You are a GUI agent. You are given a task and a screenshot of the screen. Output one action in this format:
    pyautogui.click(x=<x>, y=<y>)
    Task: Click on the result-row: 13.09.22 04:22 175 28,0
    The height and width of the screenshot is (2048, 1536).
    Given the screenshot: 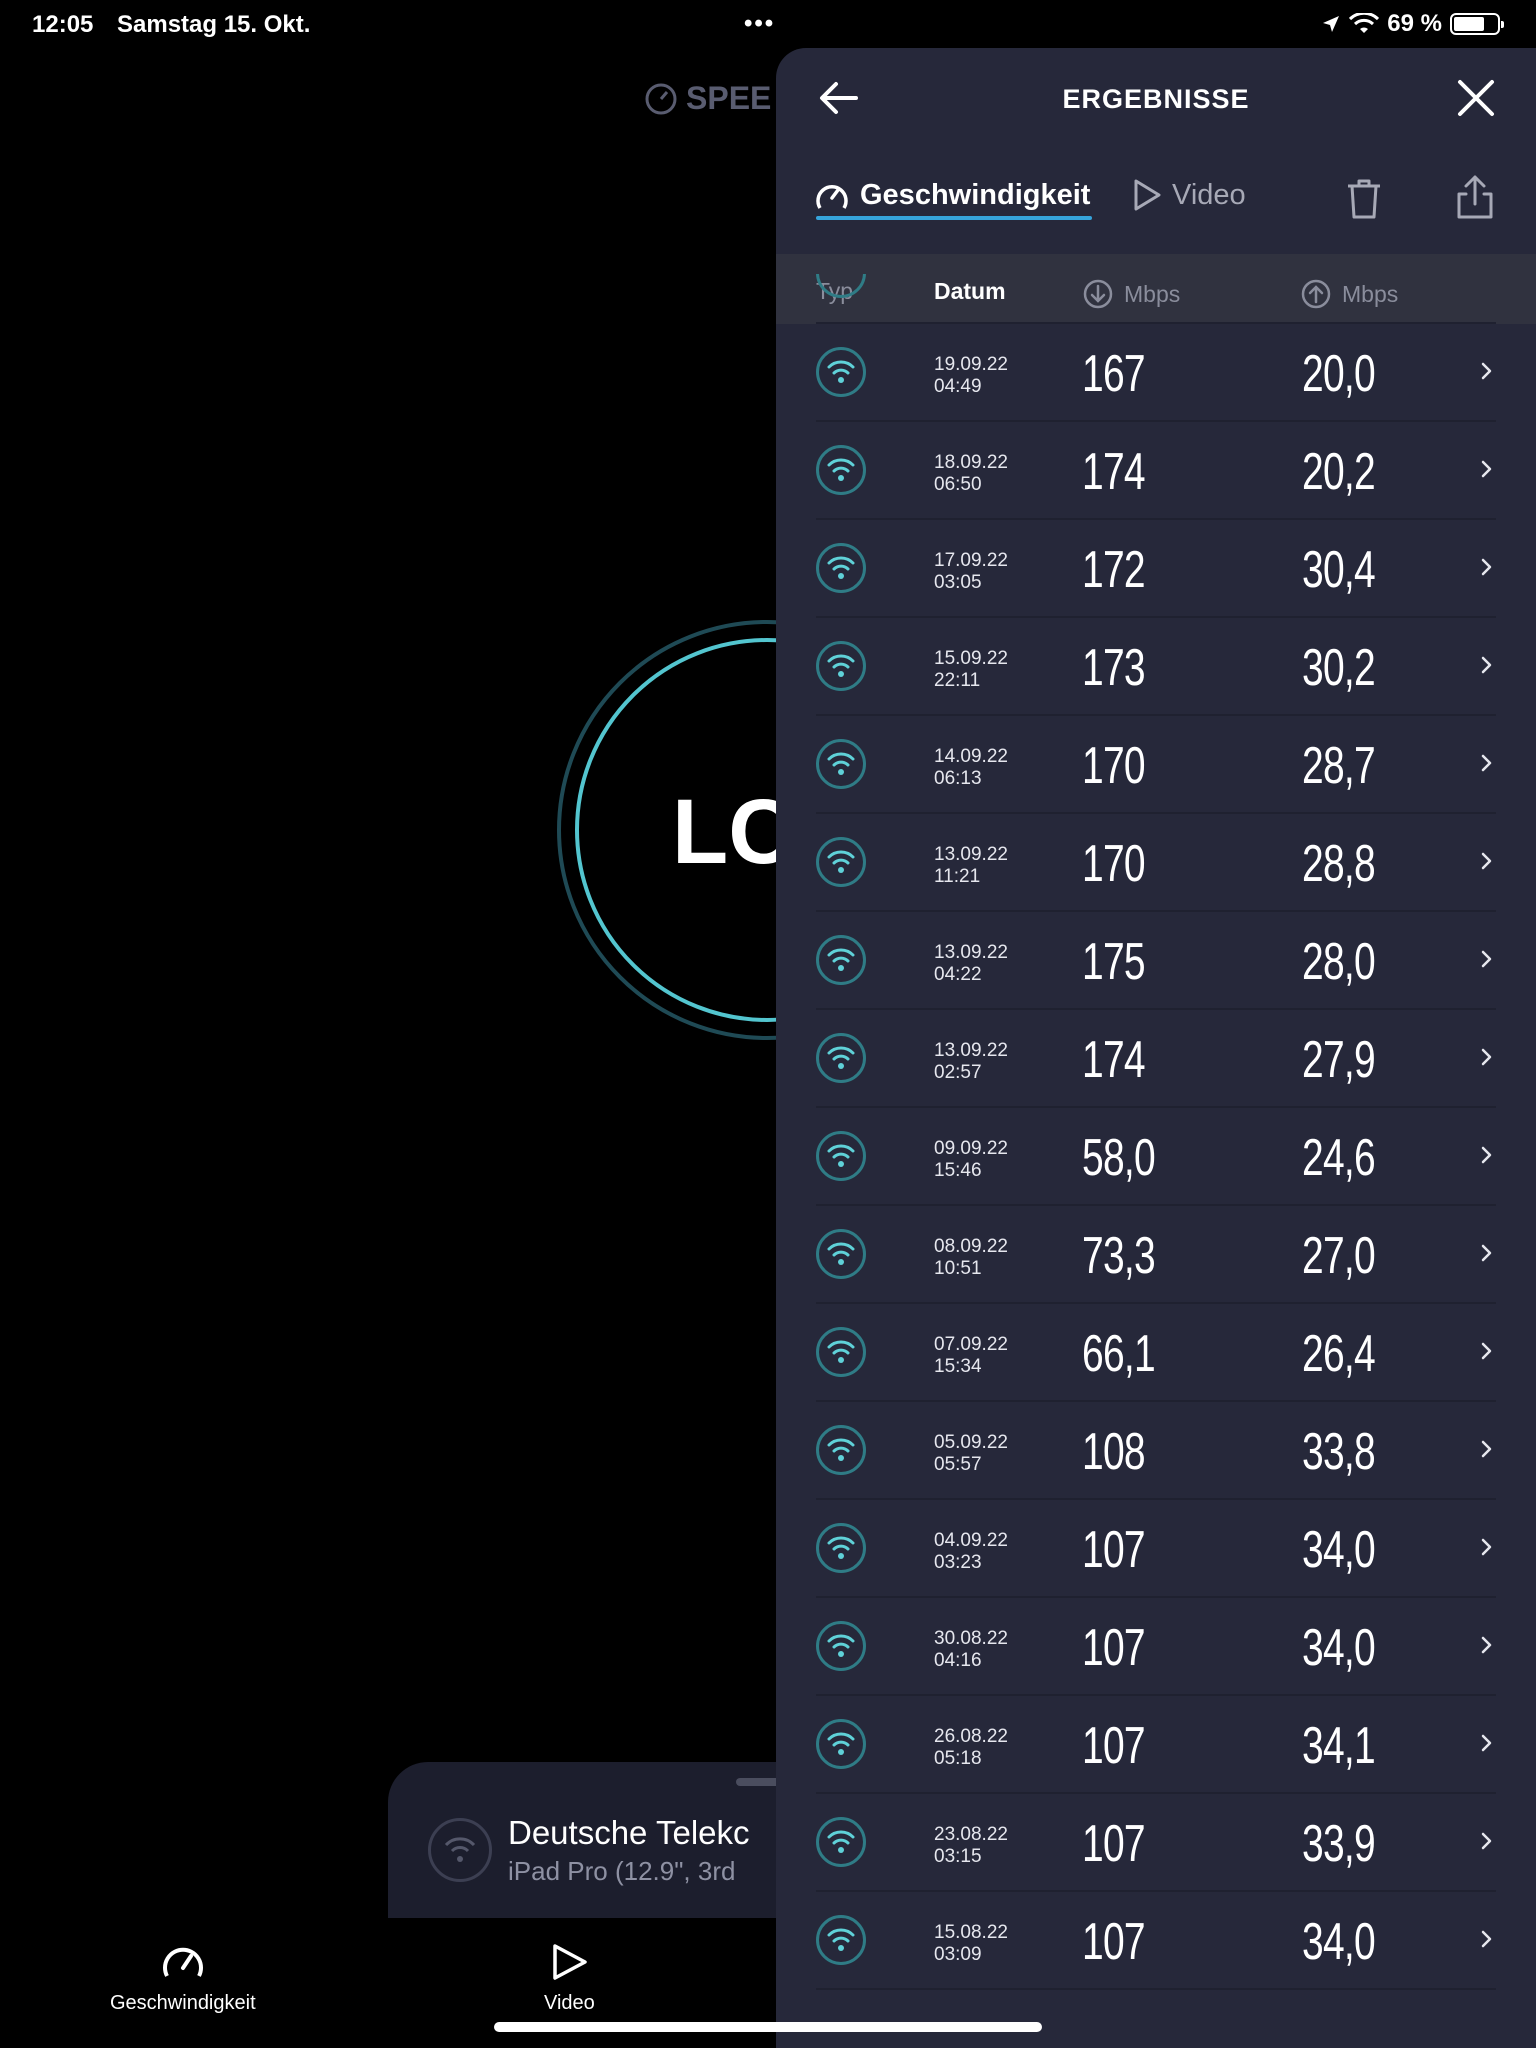 What is the action you would take?
    pyautogui.click(x=1156, y=961)
    